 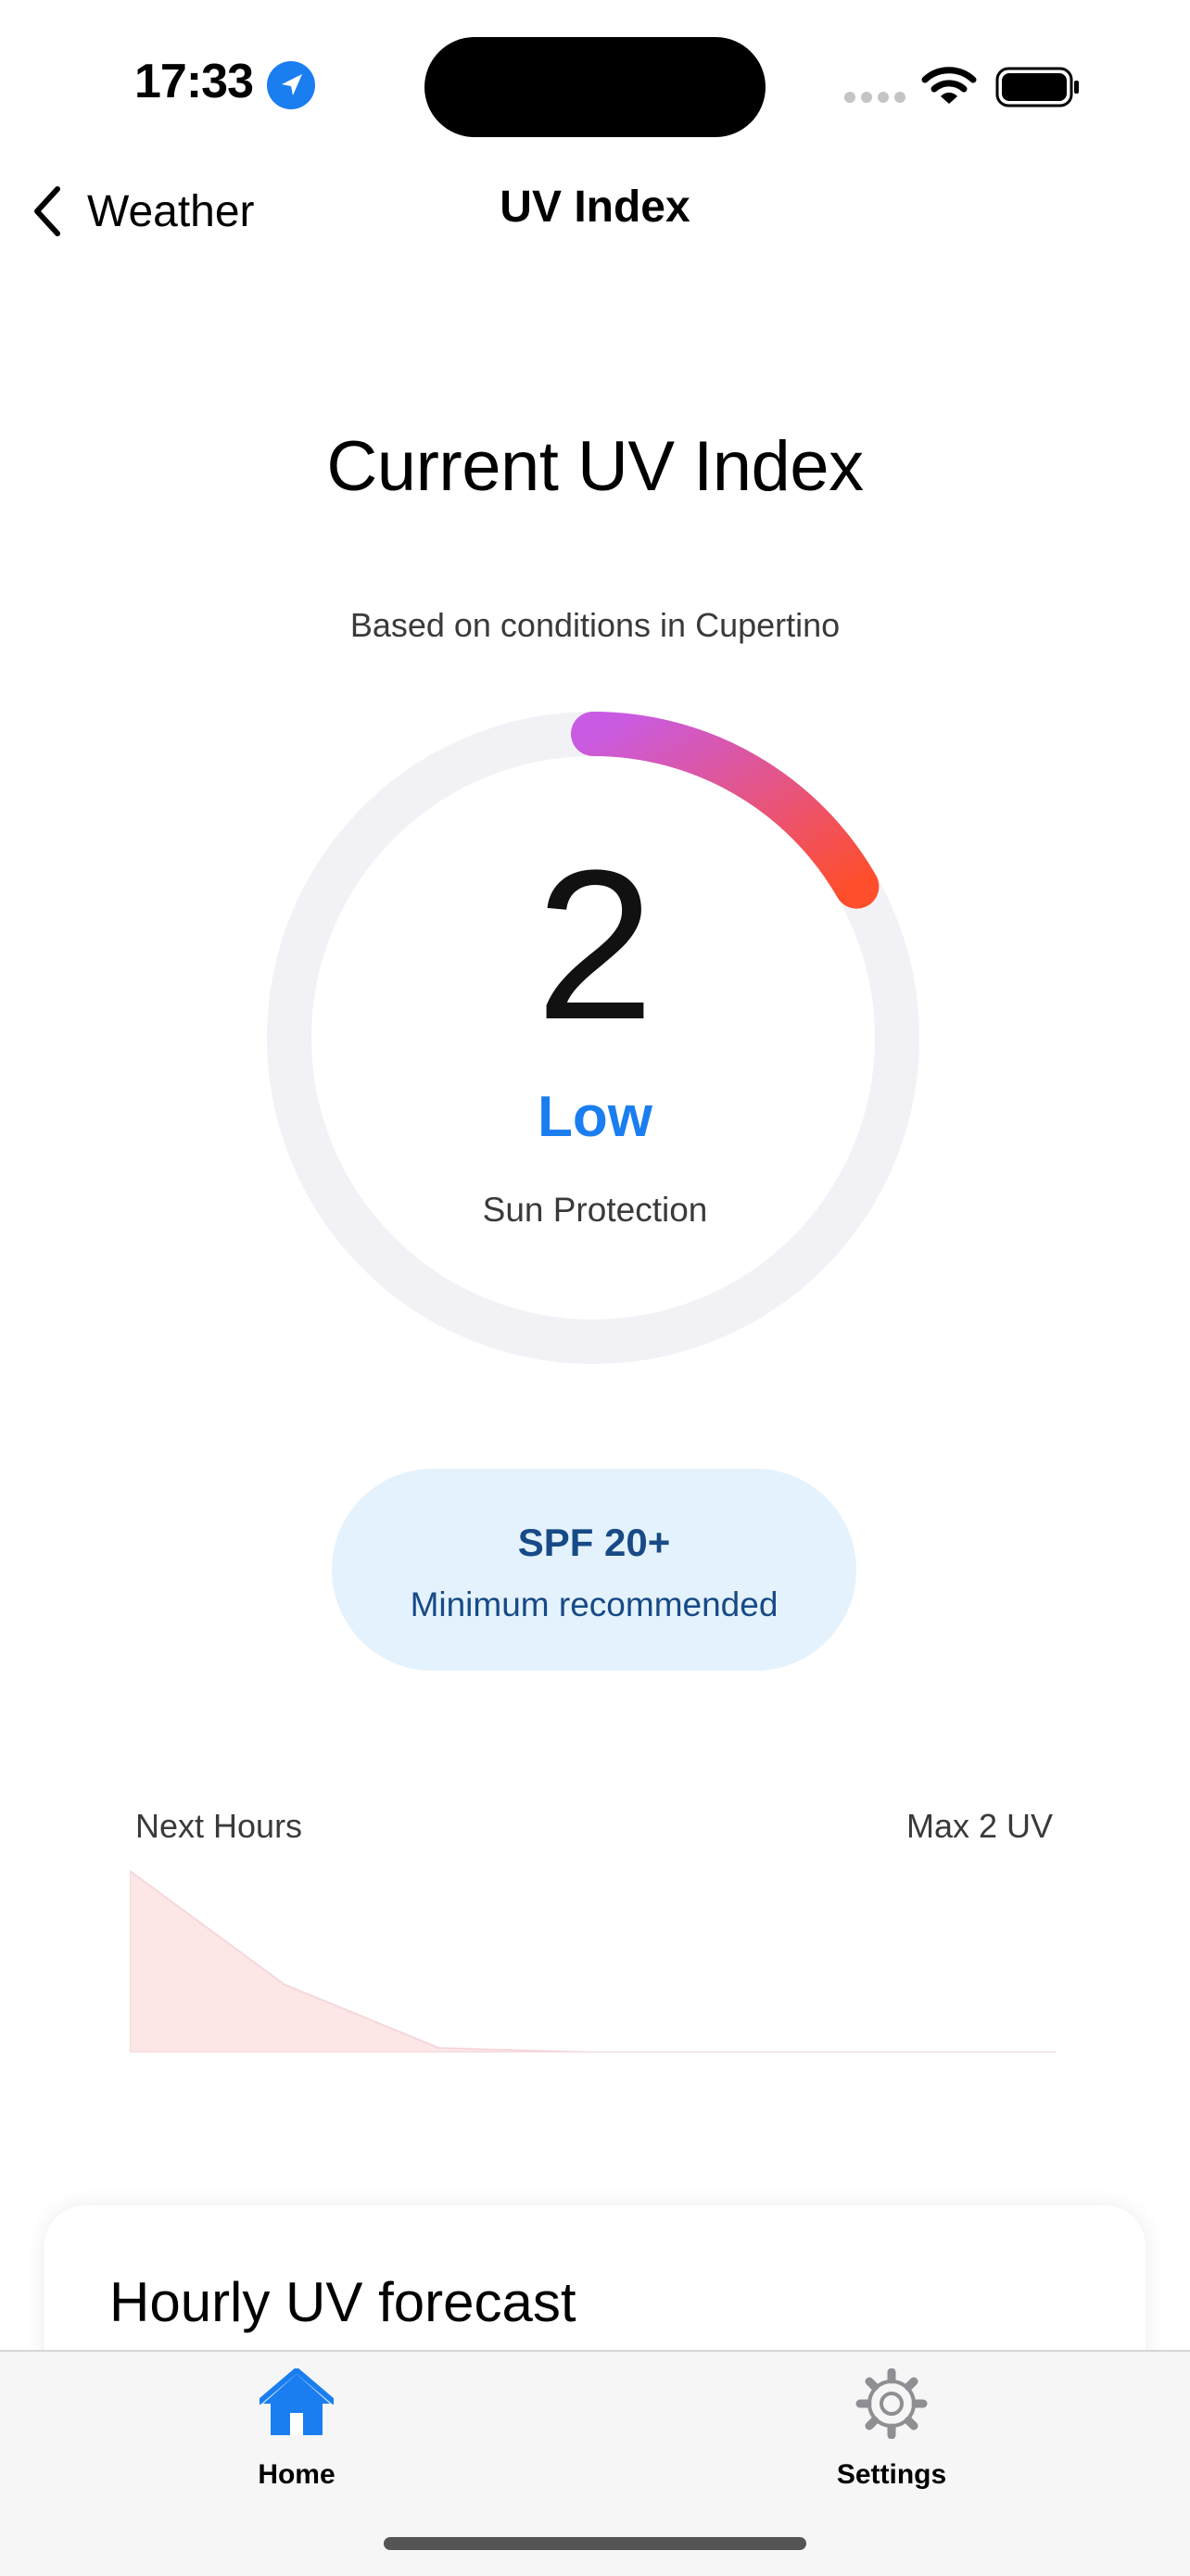 I want to click on tab-settings: Settings, so click(x=892, y=2431).